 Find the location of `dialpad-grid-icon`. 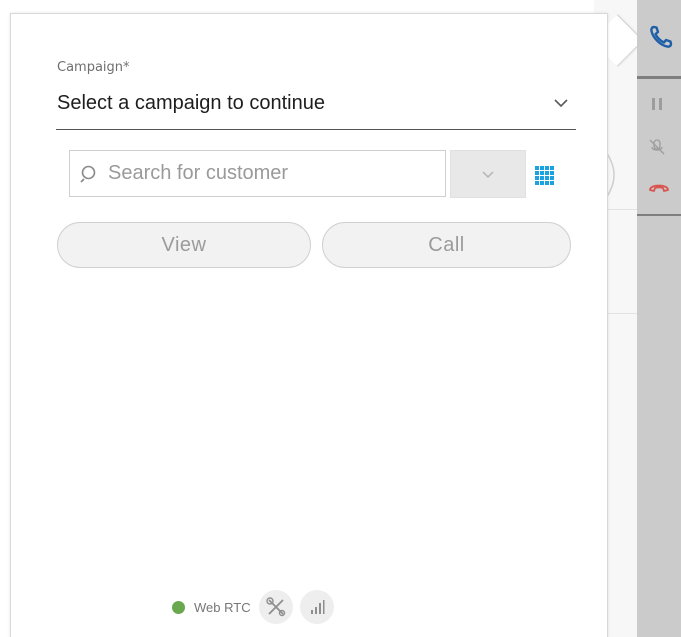

dialpad-grid-icon is located at coordinates (545, 176).